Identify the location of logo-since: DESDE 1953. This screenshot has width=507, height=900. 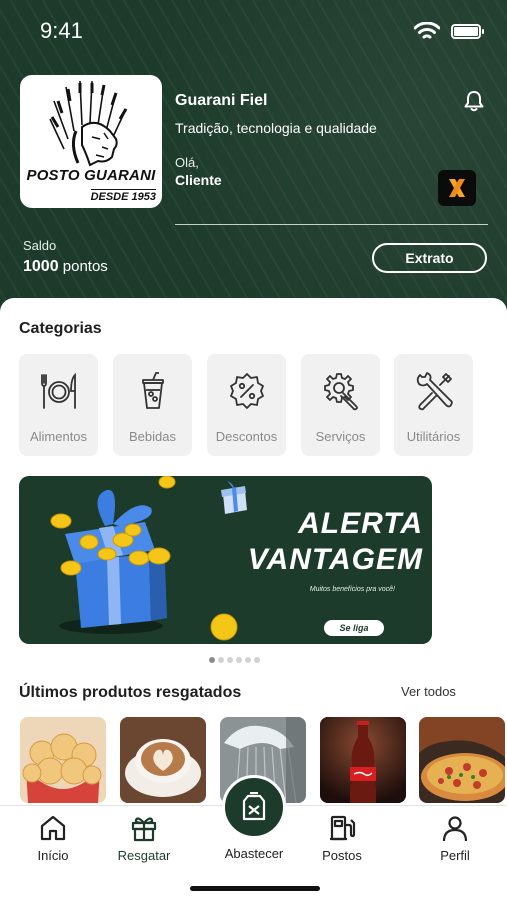
(123, 196).